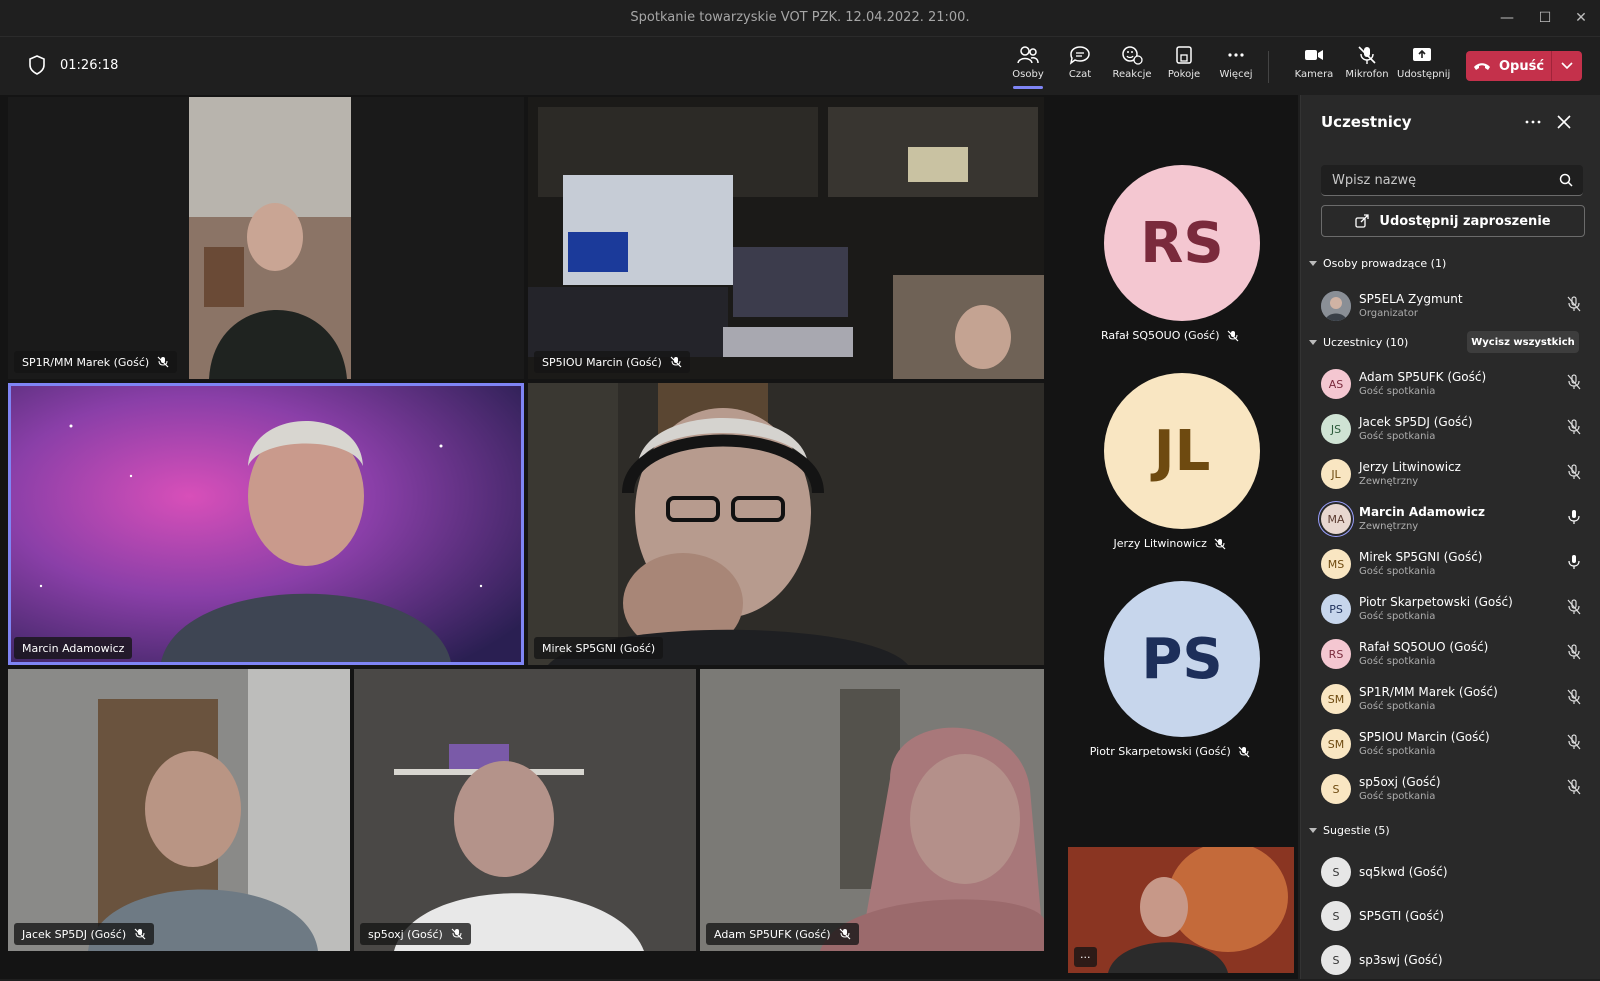  I want to click on avatar-caption: Piotr Skarpetowski (Gość), so click(1170, 751).